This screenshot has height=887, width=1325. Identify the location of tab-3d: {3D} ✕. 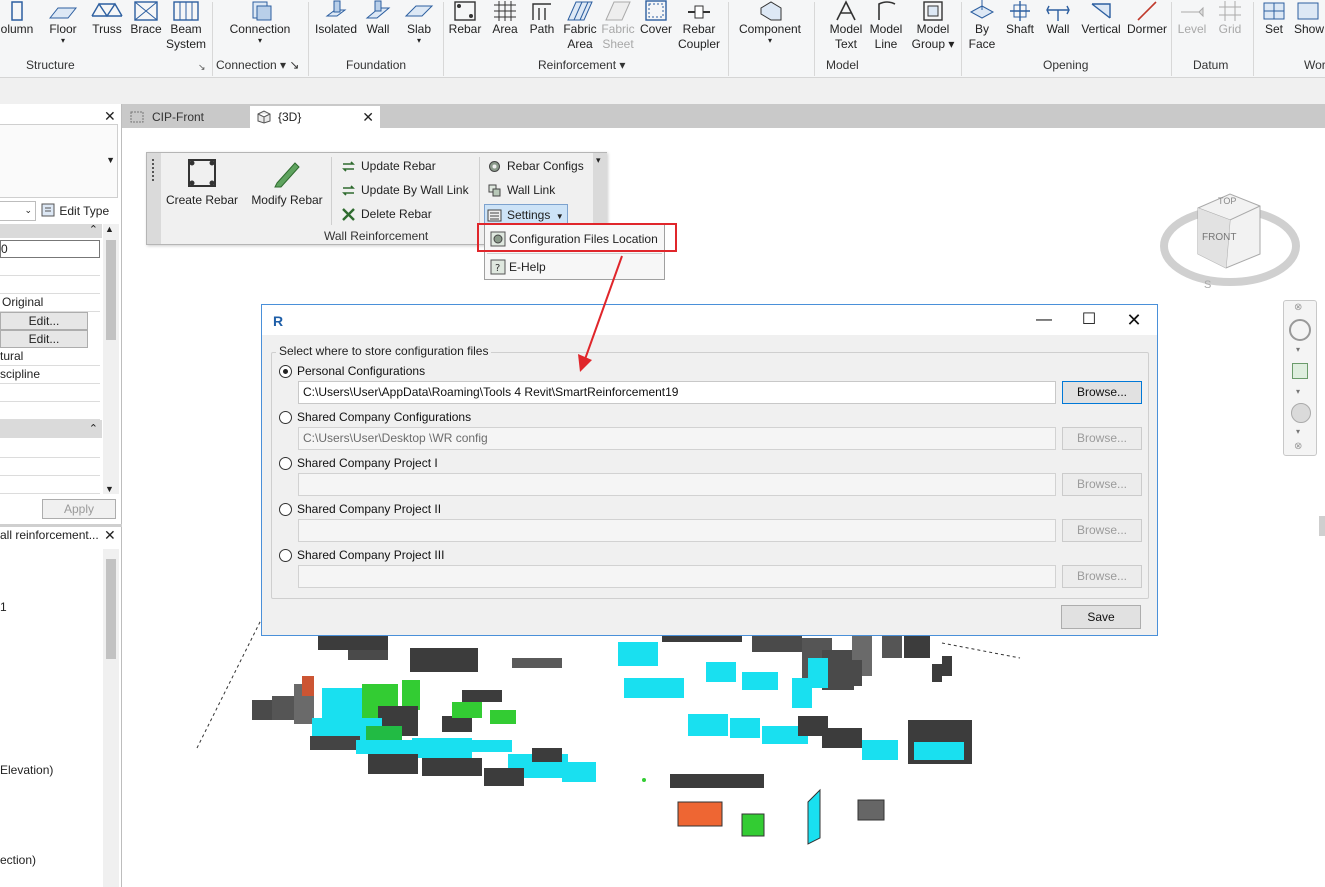
(315, 117).